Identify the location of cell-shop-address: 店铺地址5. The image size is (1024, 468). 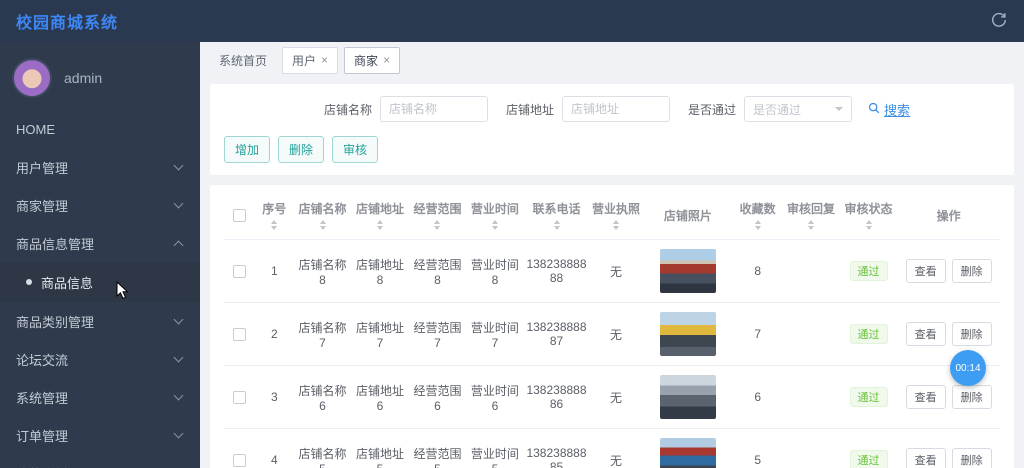
(380, 448).